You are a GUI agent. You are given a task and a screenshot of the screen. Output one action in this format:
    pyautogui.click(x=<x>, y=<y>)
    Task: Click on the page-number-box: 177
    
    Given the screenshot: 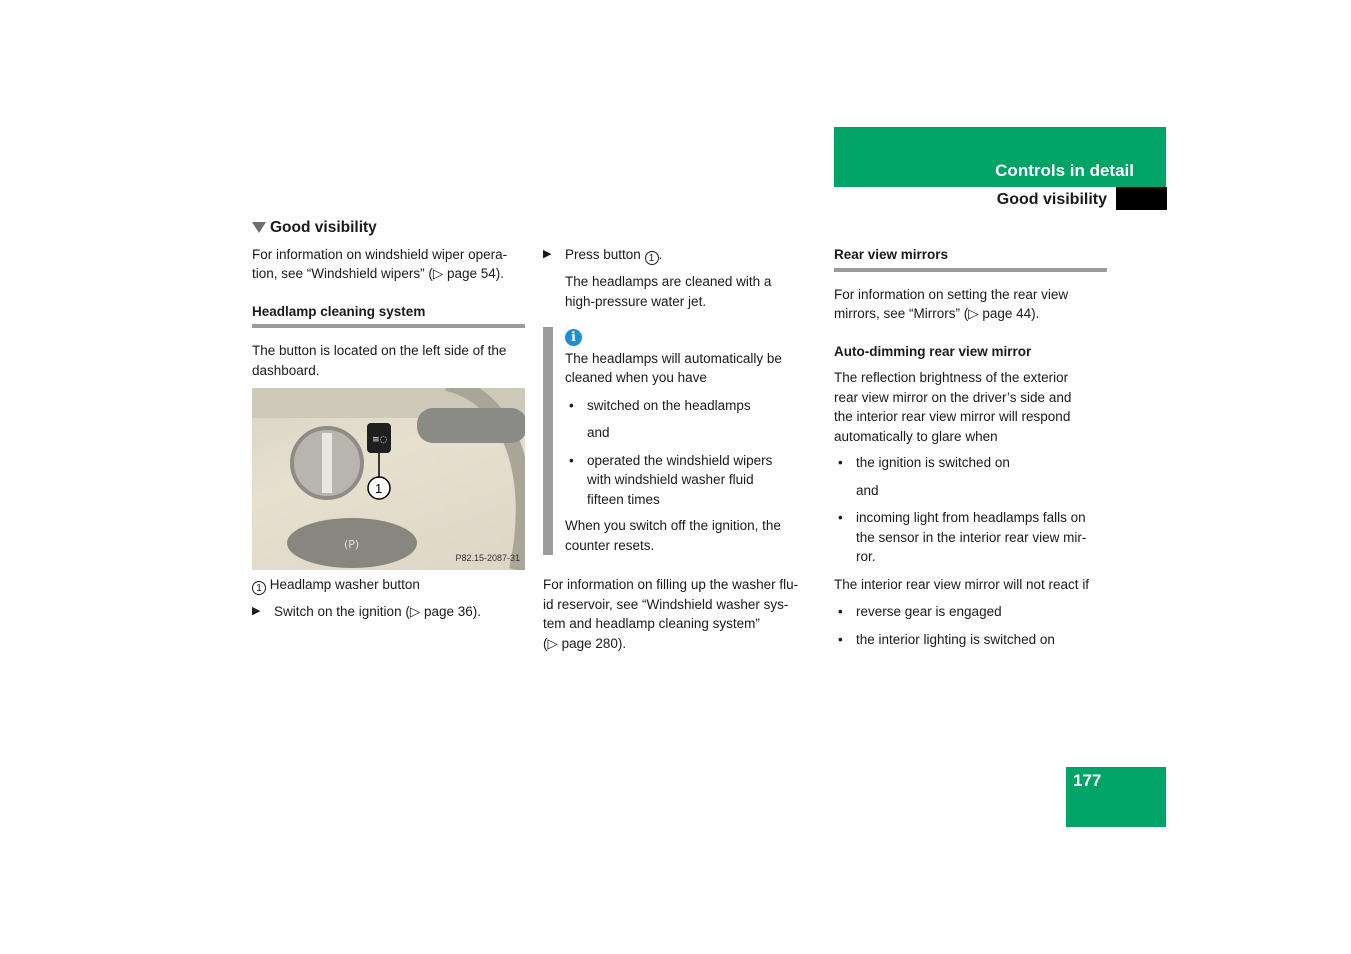 What is the action you would take?
    pyautogui.click(x=1116, y=797)
    